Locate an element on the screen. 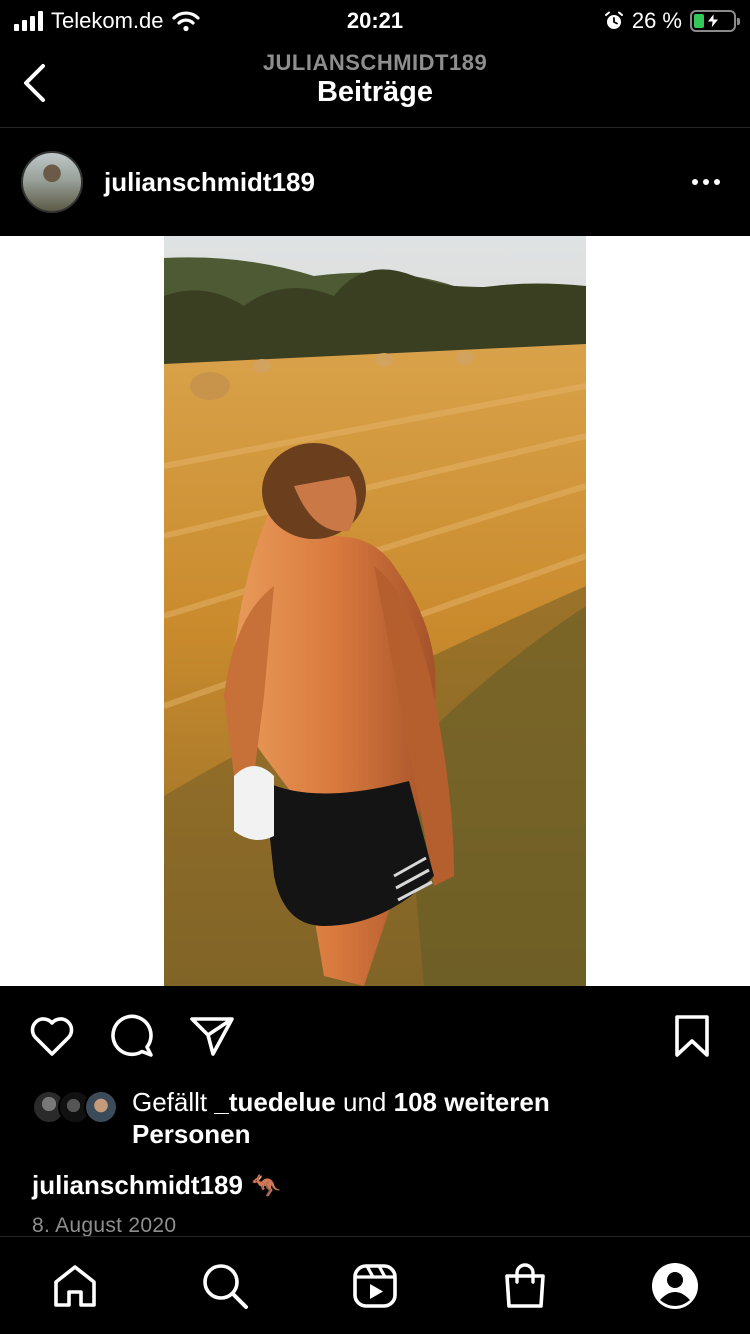 This screenshot has width=750, height=1334. bottom-tab-bar is located at coordinates (375, 1285).